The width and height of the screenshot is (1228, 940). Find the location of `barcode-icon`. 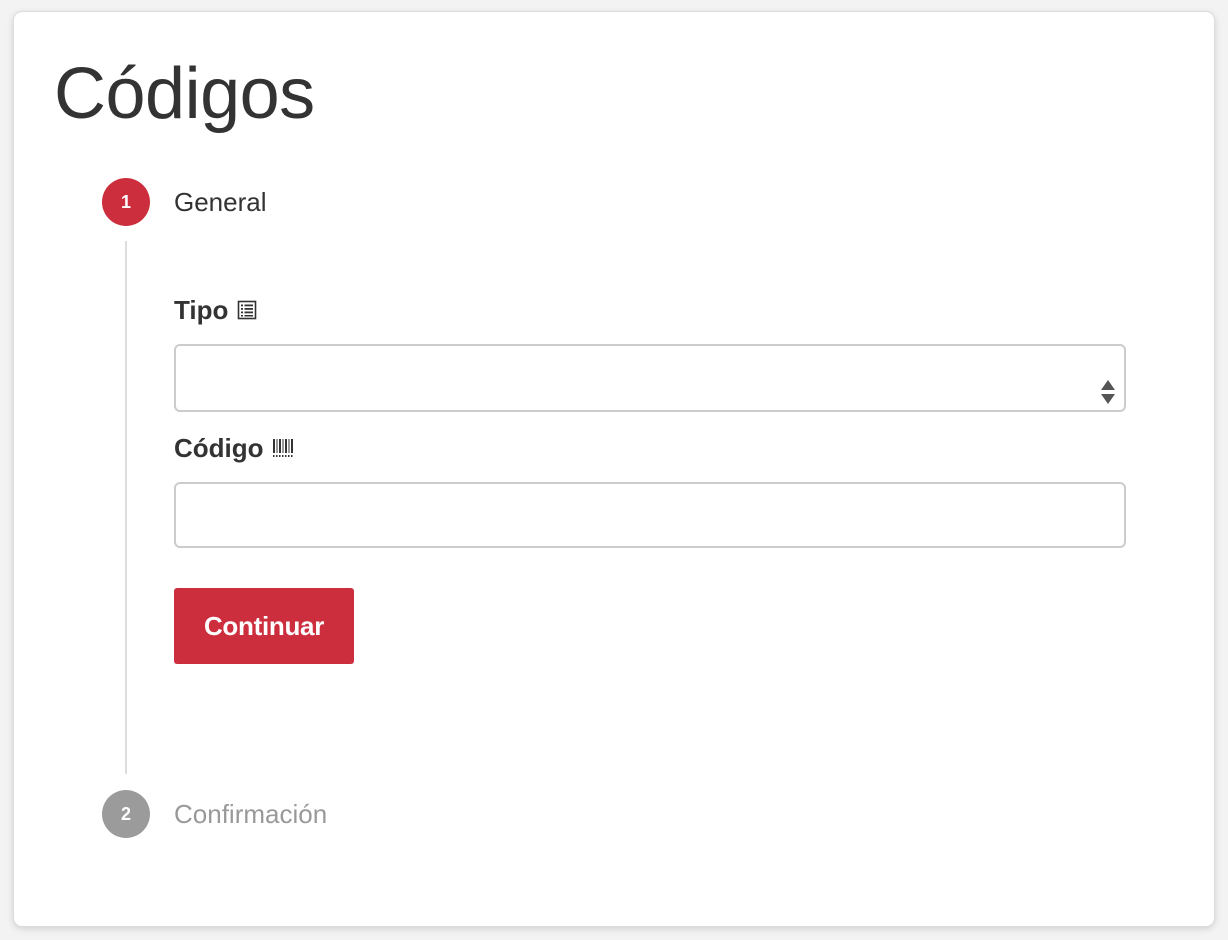

barcode-icon is located at coordinates (283, 448).